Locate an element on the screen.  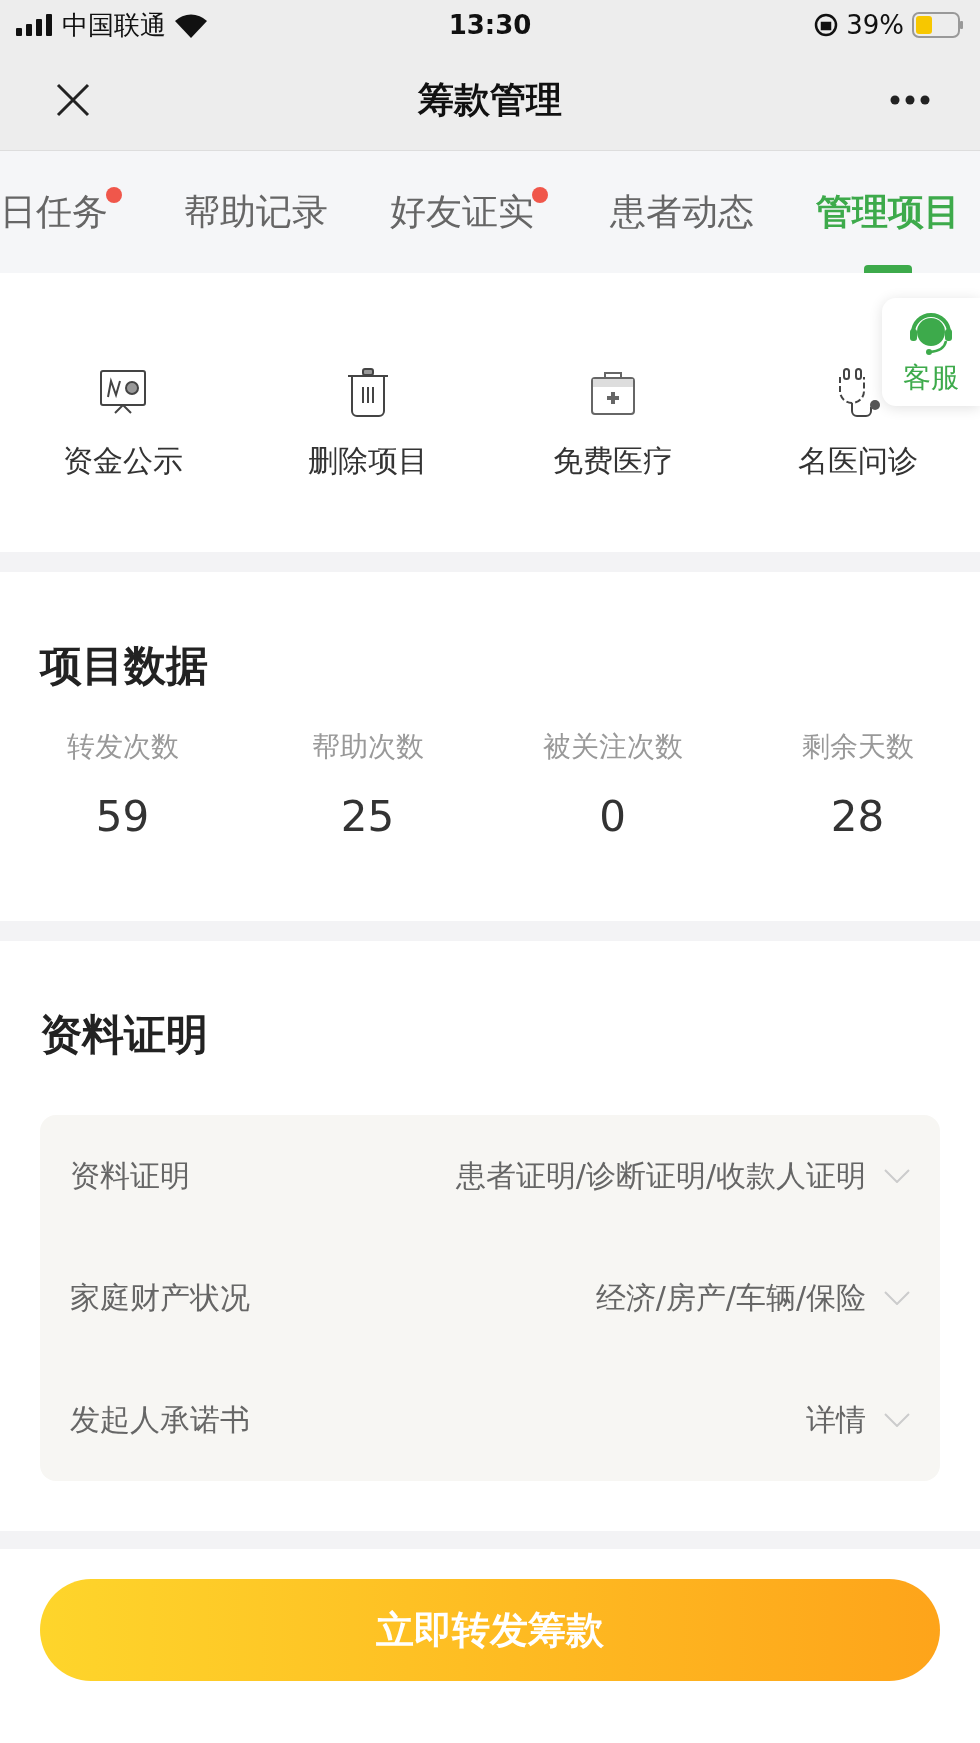
row-value: 患者证明/诊断证明/收款人证明 is located at coordinates (660, 1176).